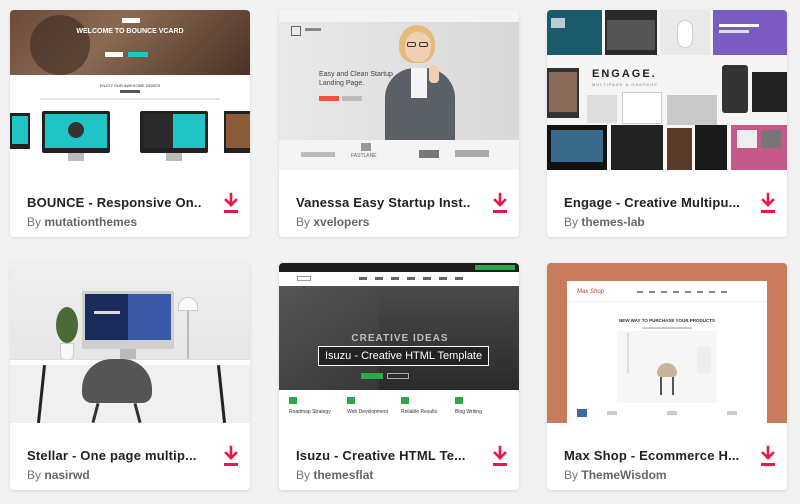 This screenshot has height=504, width=800. Describe the element at coordinates (130, 343) in the screenshot. I see `theme-thumbnail` at that location.